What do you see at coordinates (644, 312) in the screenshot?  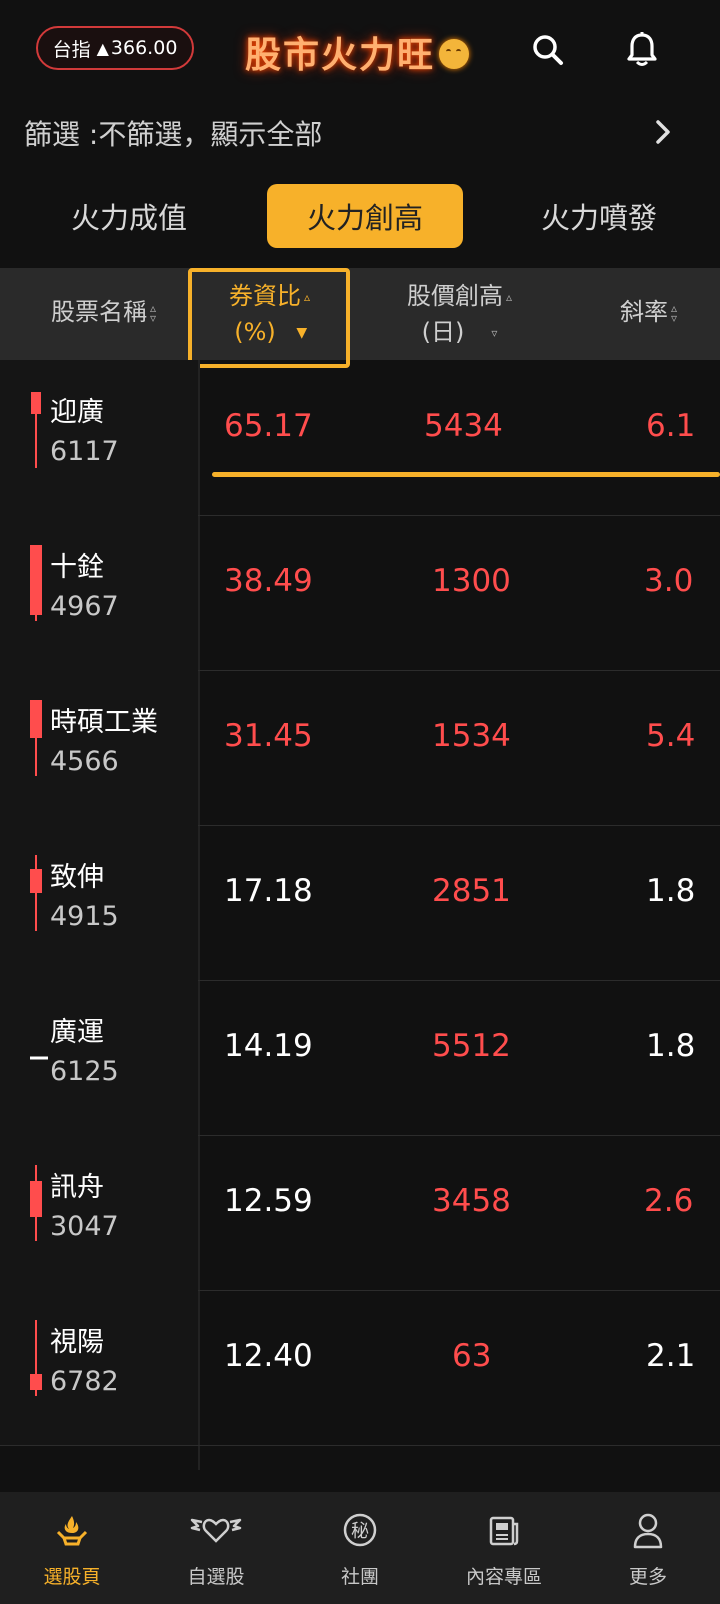 I see `col-header-slope-label: 斜率` at bounding box center [644, 312].